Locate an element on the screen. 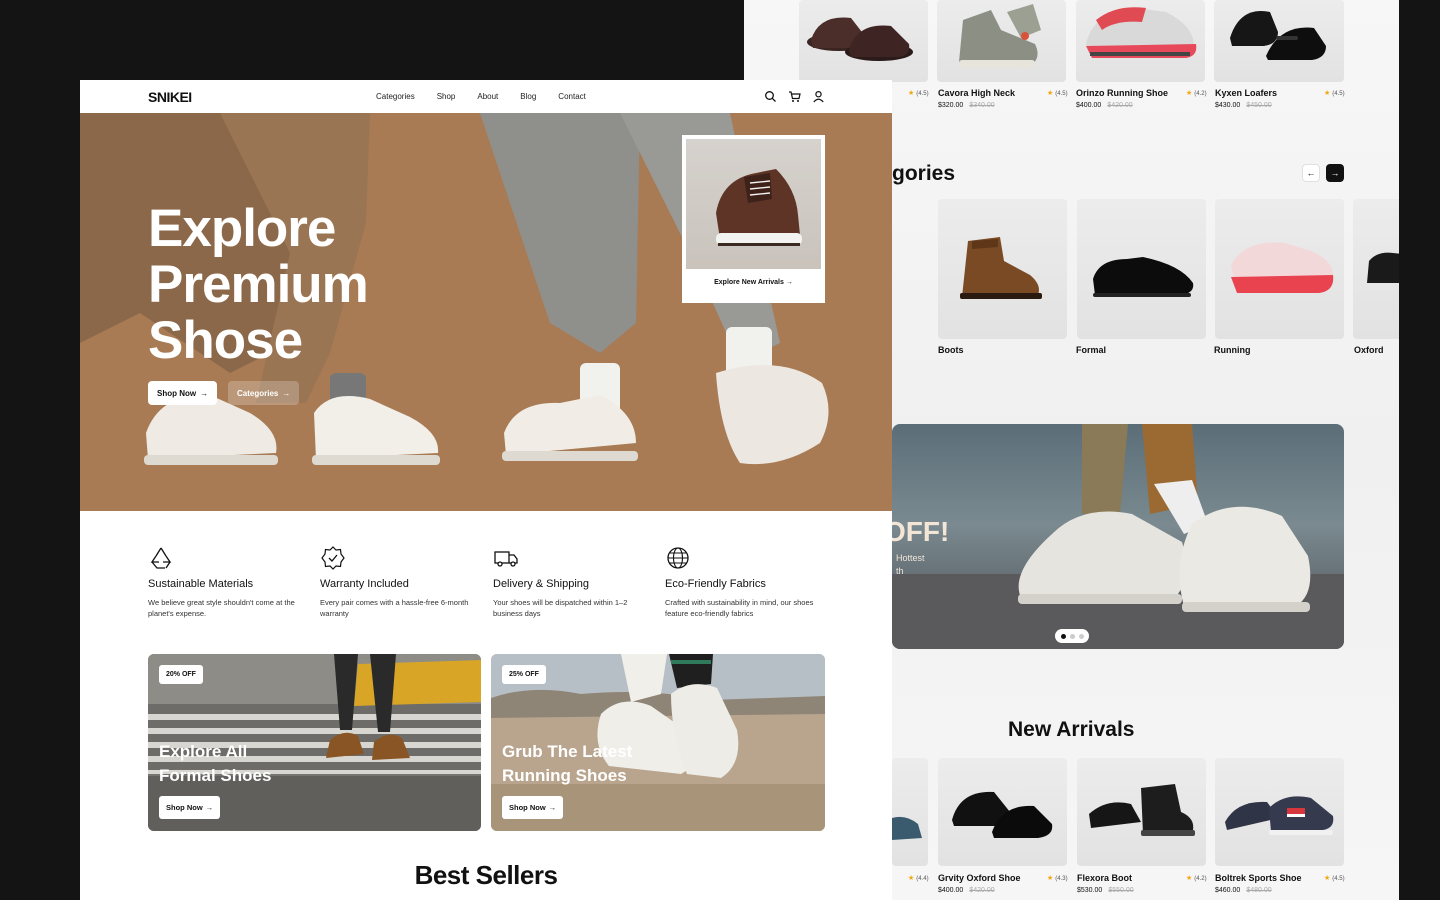 This screenshot has width=1440, height=900. oxford-black-image is located at coordinates (1002, 814).